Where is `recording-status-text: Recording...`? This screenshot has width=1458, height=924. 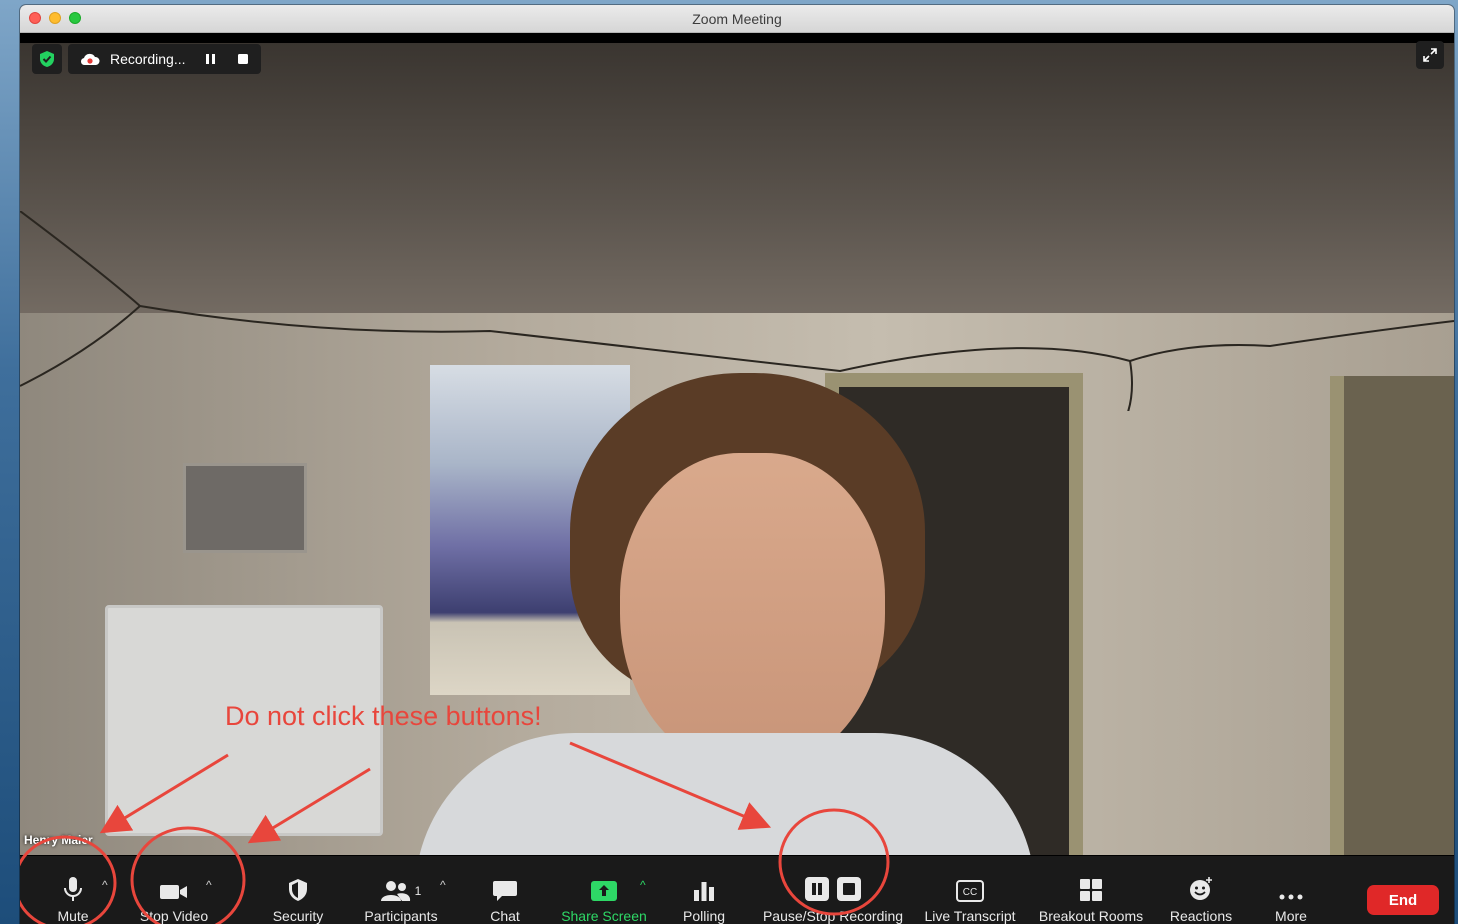
recording-status-text: Recording... is located at coordinates (148, 59).